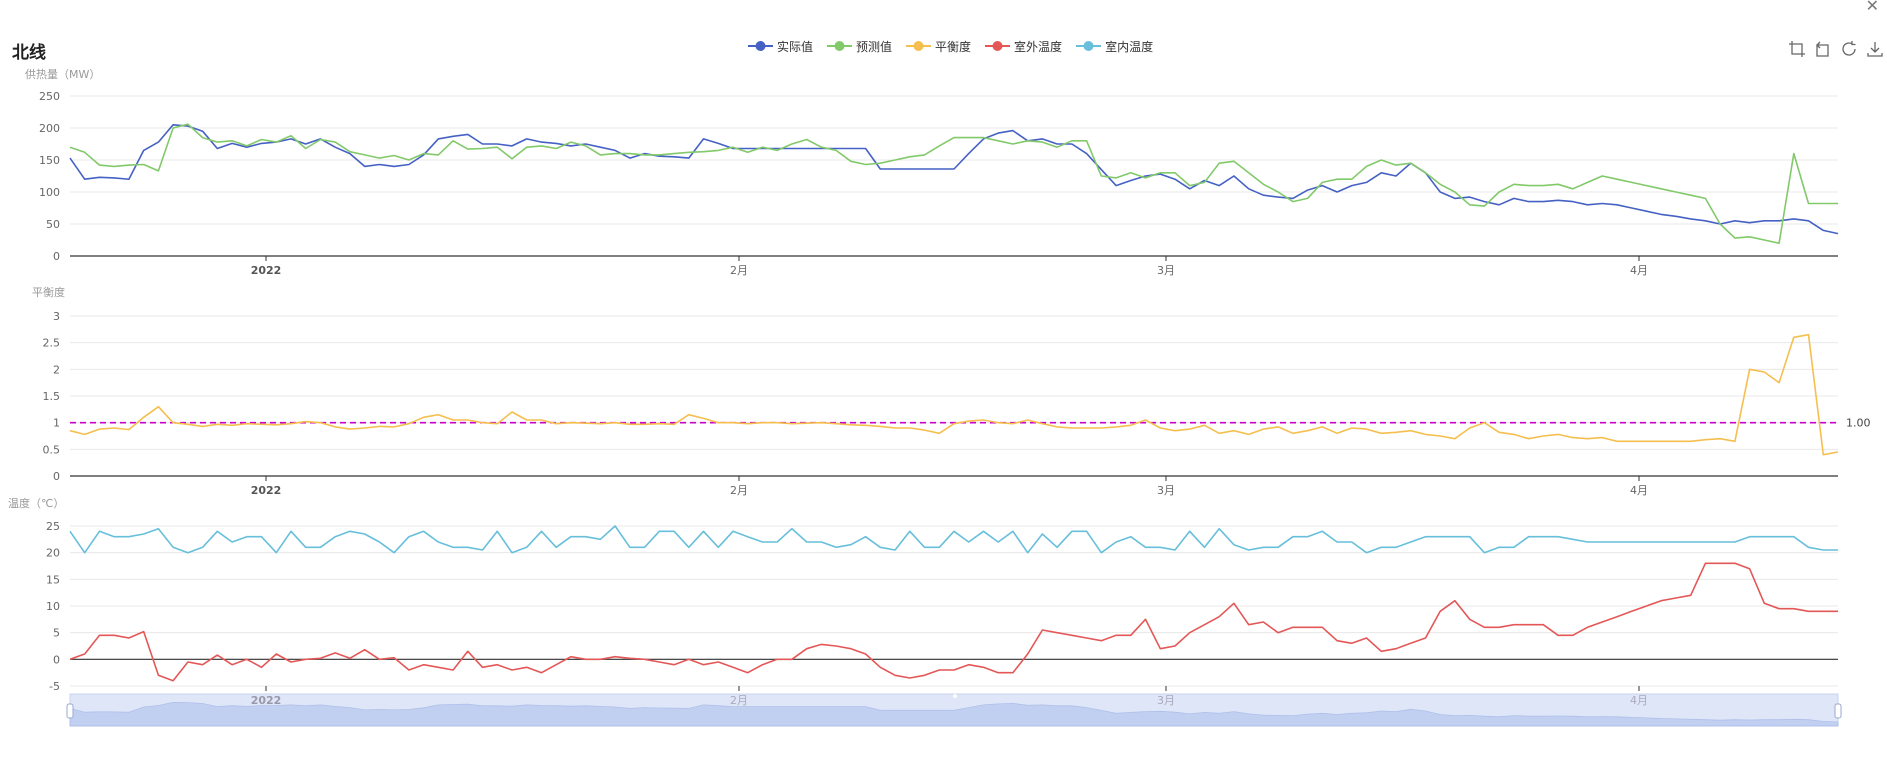 This screenshot has height=763, width=1887. What do you see at coordinates (56, 659) in the screenshot?
I see `temp-y-tick-label: 0` at bounding box center [56, 659].